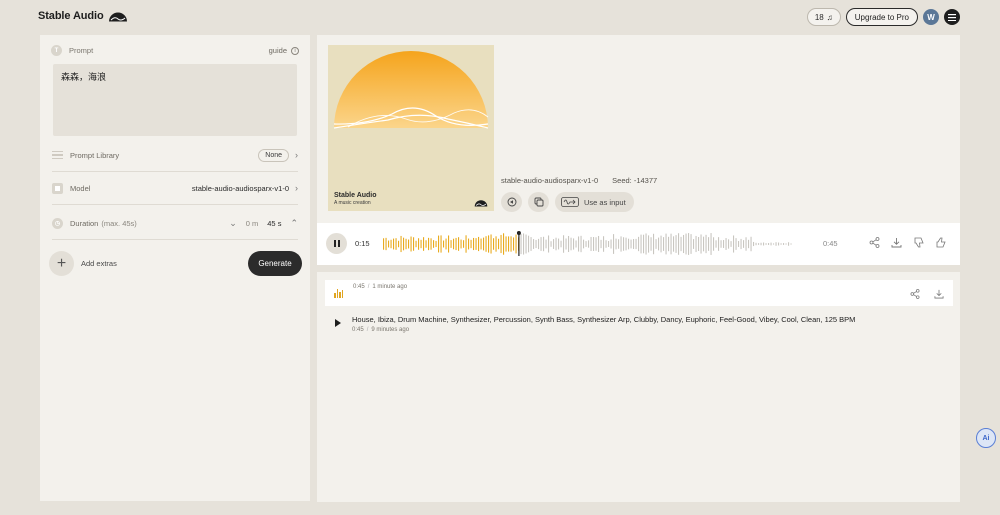  What do you see at coordinates (931, 17) in the screenshot?
I see `avatar: W` at bounding box center [931, 17].